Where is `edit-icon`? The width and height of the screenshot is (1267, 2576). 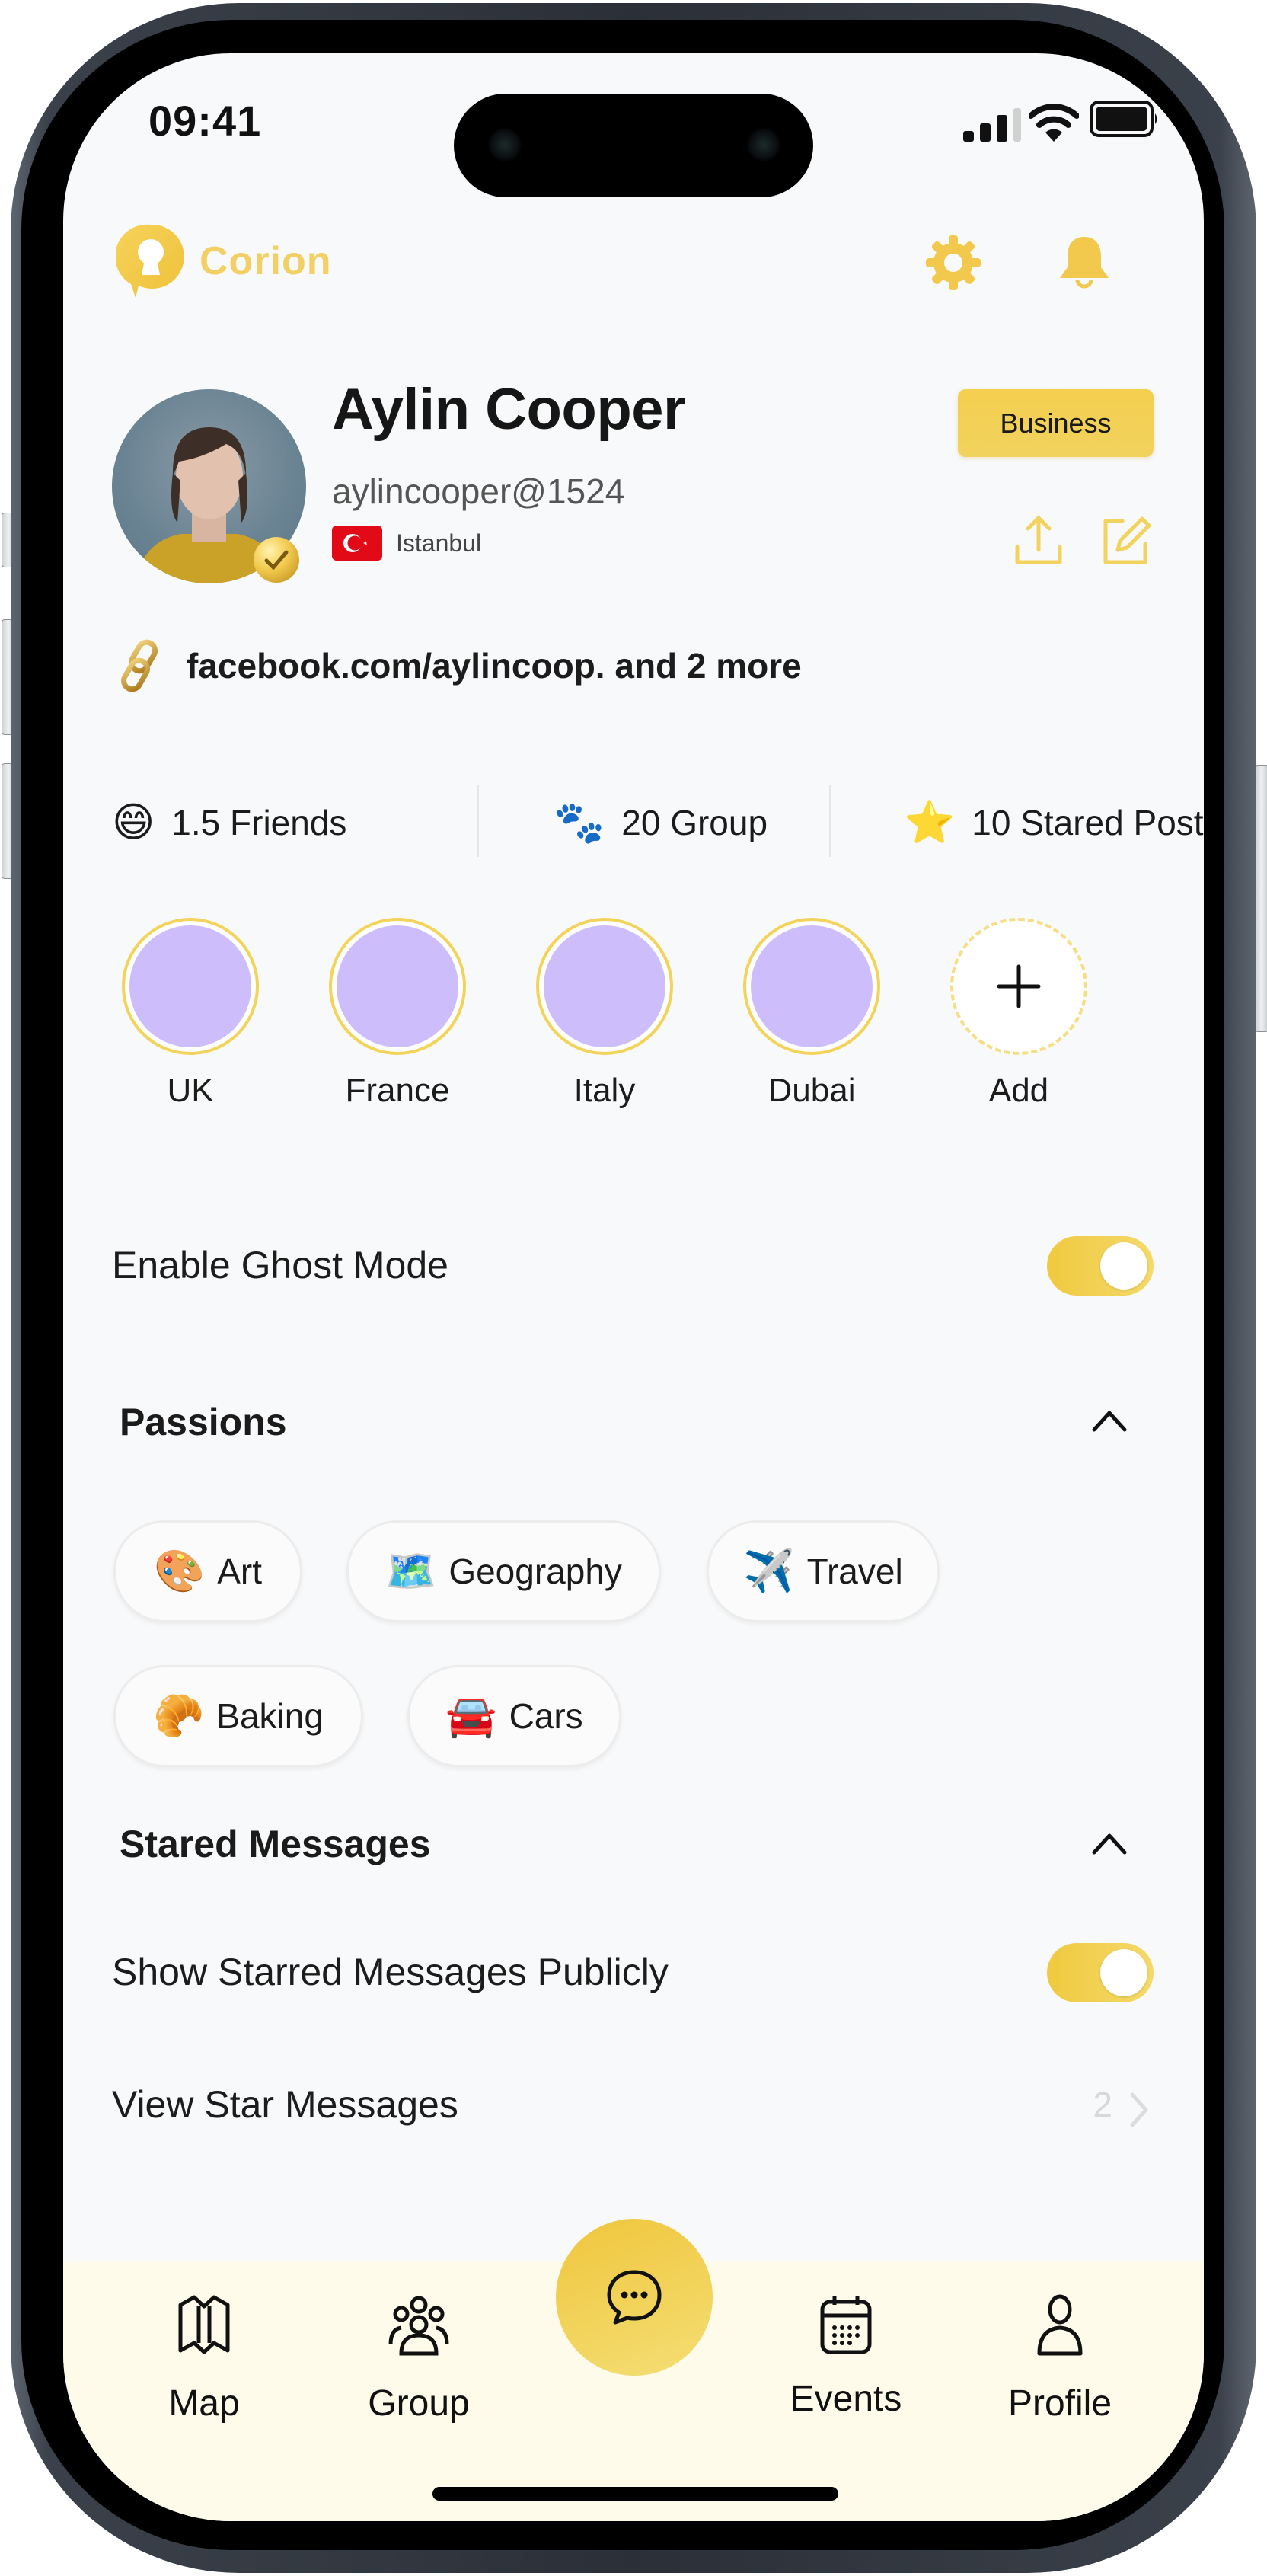
edit-icon is located at coordinates (1125, 540).